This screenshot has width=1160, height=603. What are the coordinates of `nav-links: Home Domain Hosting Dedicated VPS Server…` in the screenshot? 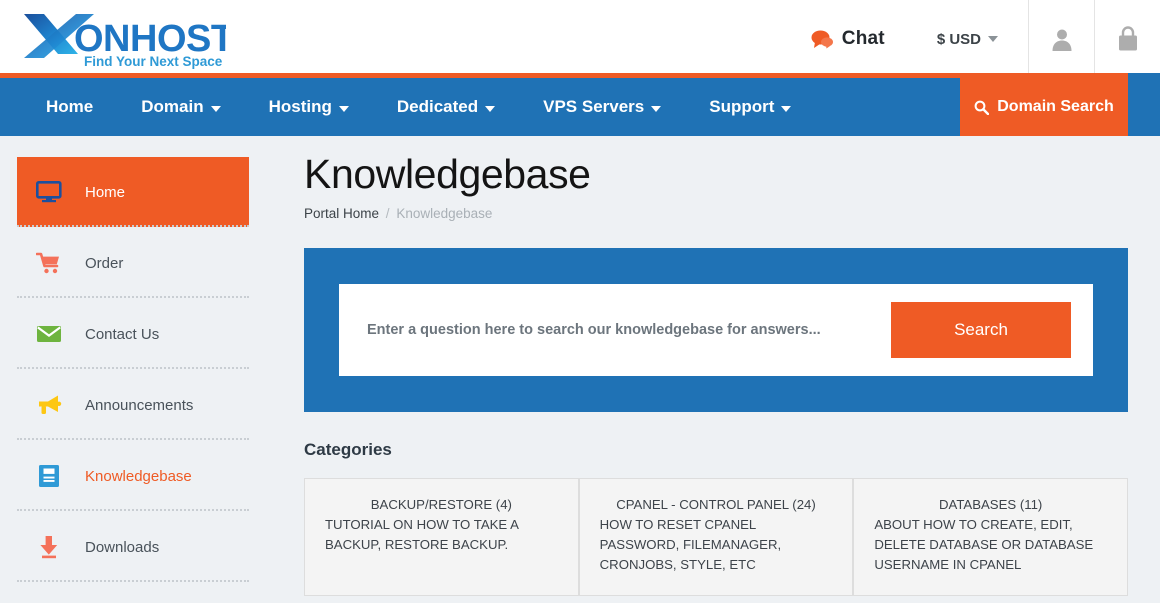 It's located at (407, 107).